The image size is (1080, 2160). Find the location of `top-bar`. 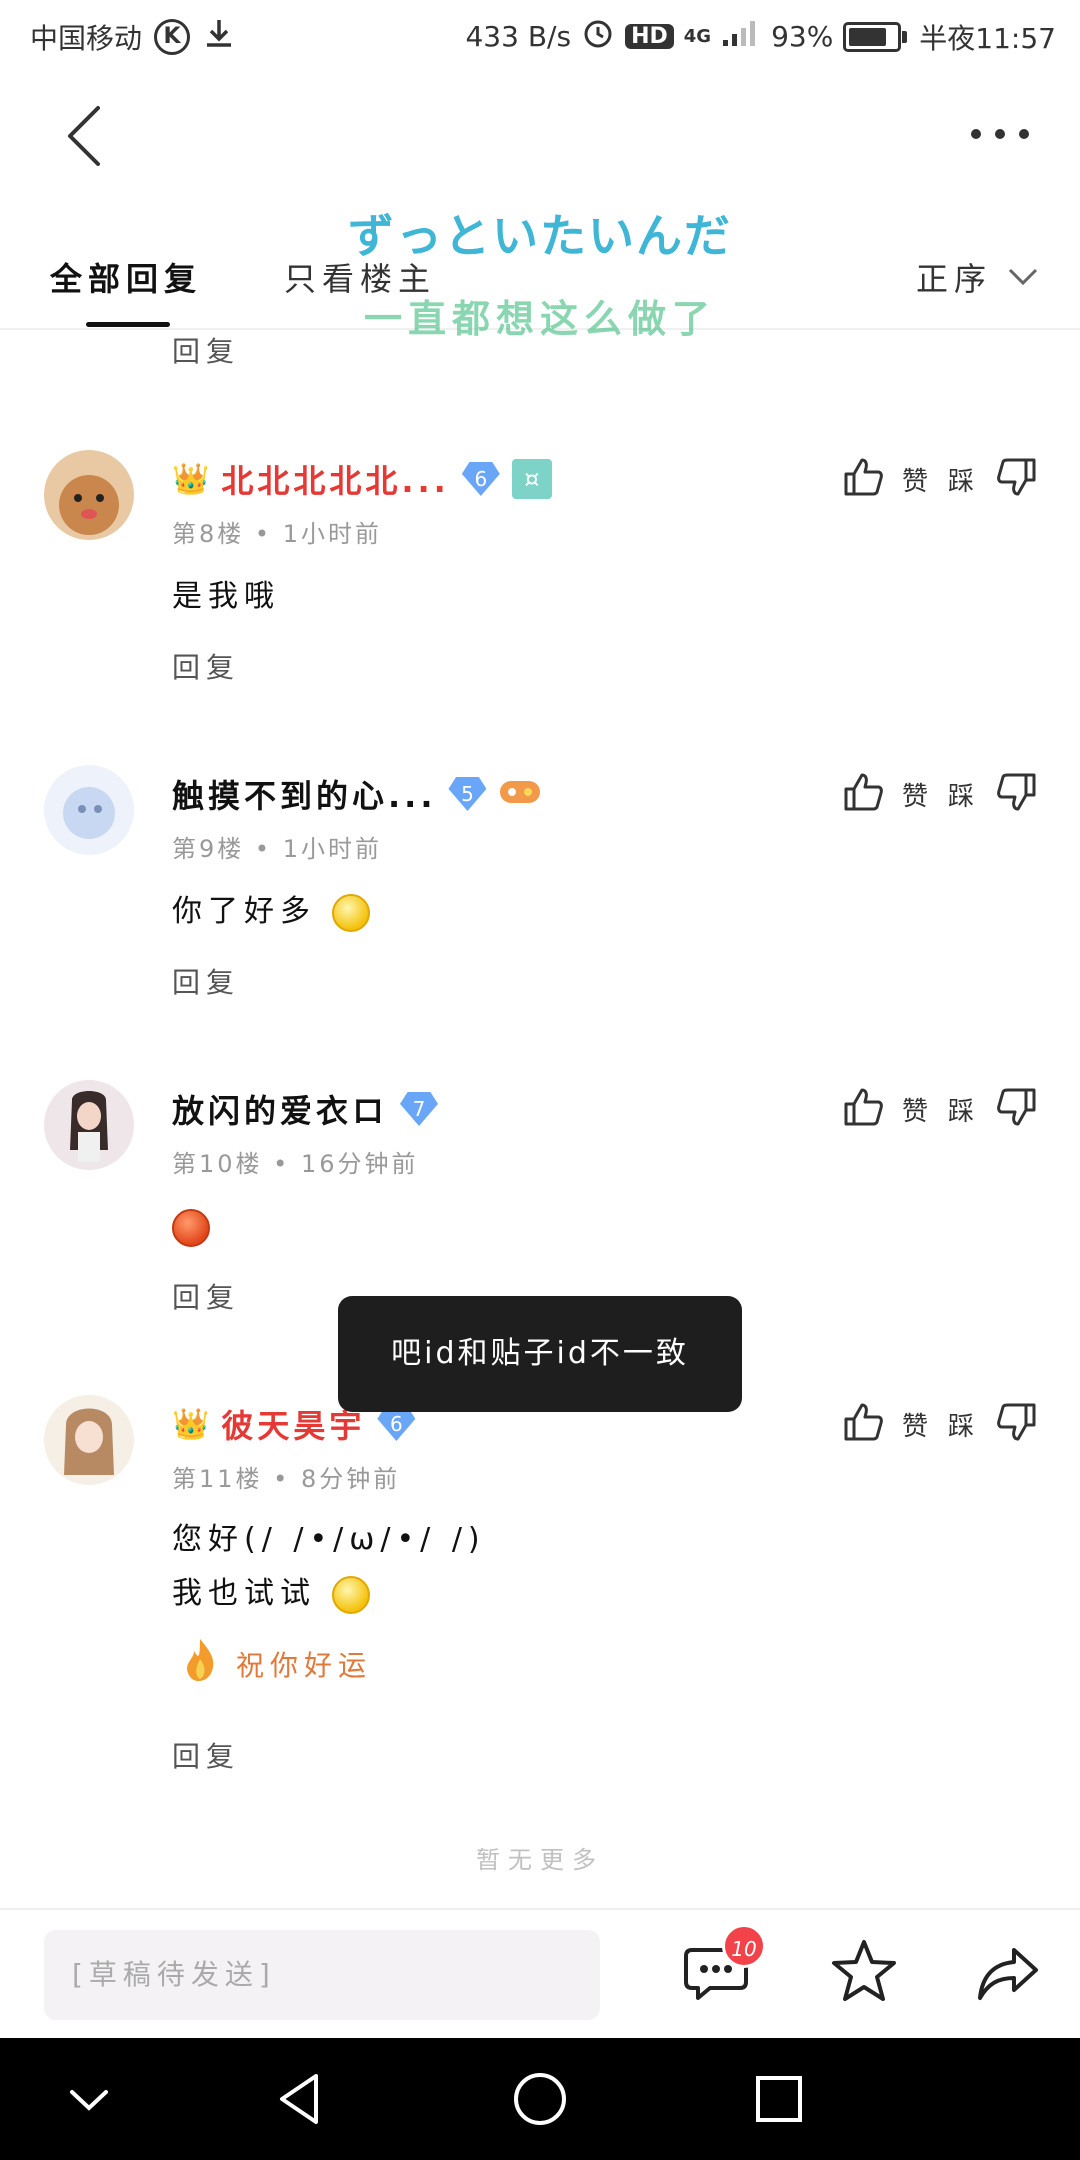

top-bar is located at coordinates (540, 136).